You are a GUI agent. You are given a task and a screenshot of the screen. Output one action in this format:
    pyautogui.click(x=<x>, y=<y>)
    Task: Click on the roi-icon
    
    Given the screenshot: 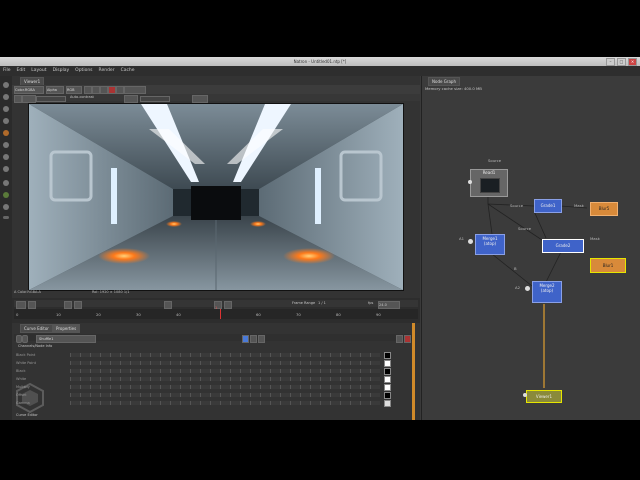 What is the action you would take?
    pyautogui.click(x=104, y=90)
    